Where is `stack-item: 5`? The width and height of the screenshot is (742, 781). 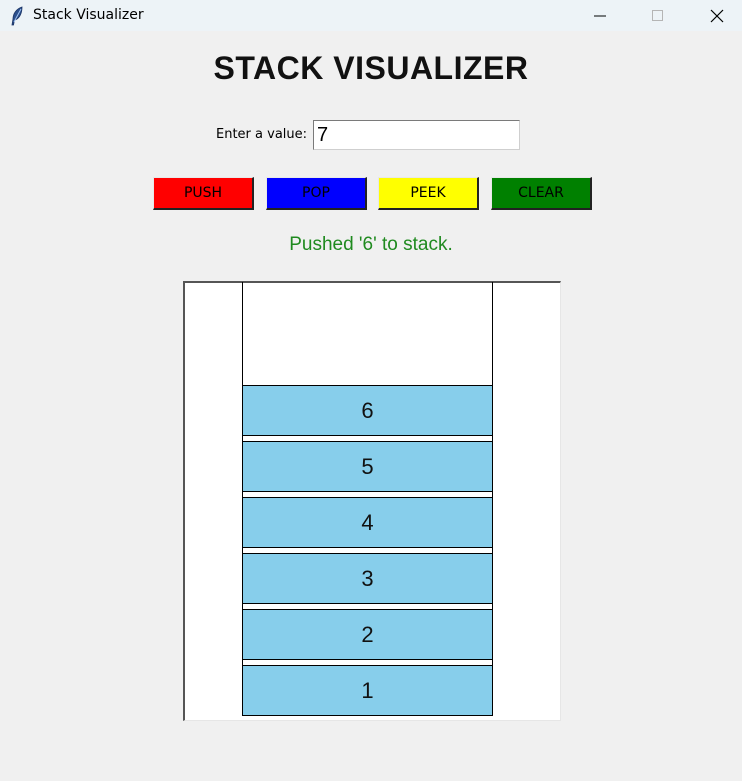 stack-item: 5 is located at coordinates (367, 466).